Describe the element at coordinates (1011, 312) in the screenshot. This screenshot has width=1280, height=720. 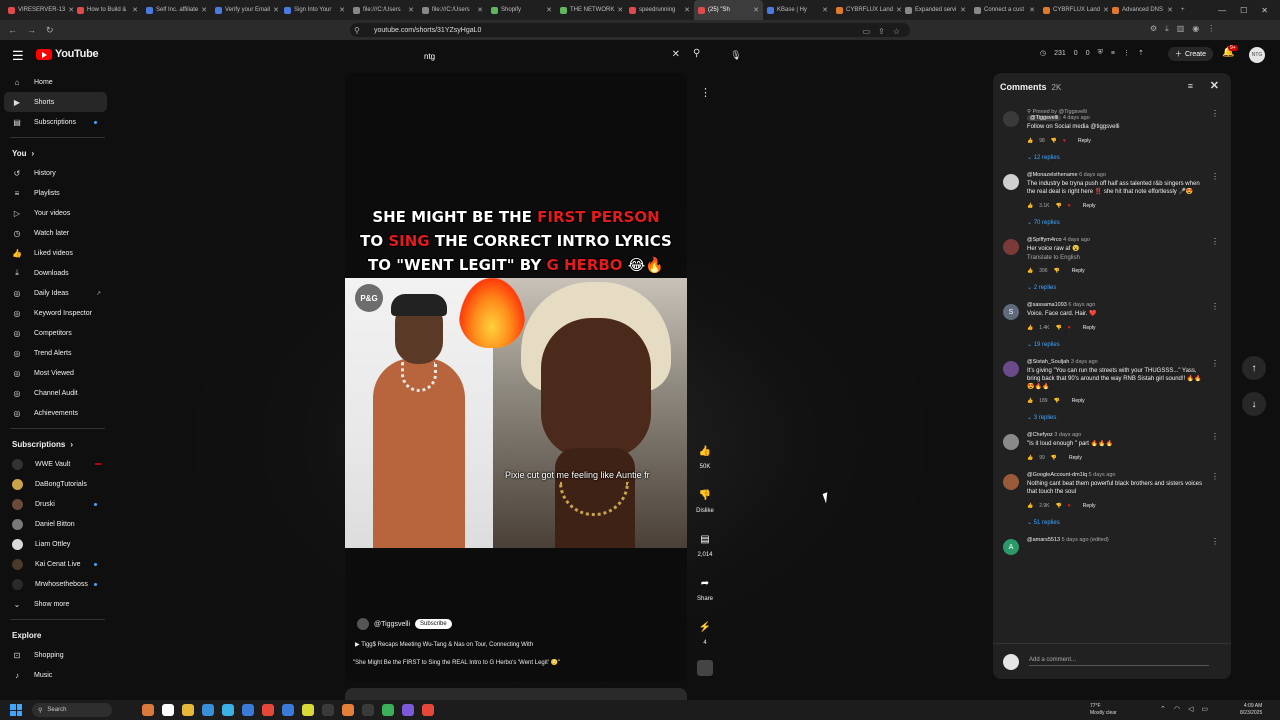
I see `commenter-avatar: S` at that location.